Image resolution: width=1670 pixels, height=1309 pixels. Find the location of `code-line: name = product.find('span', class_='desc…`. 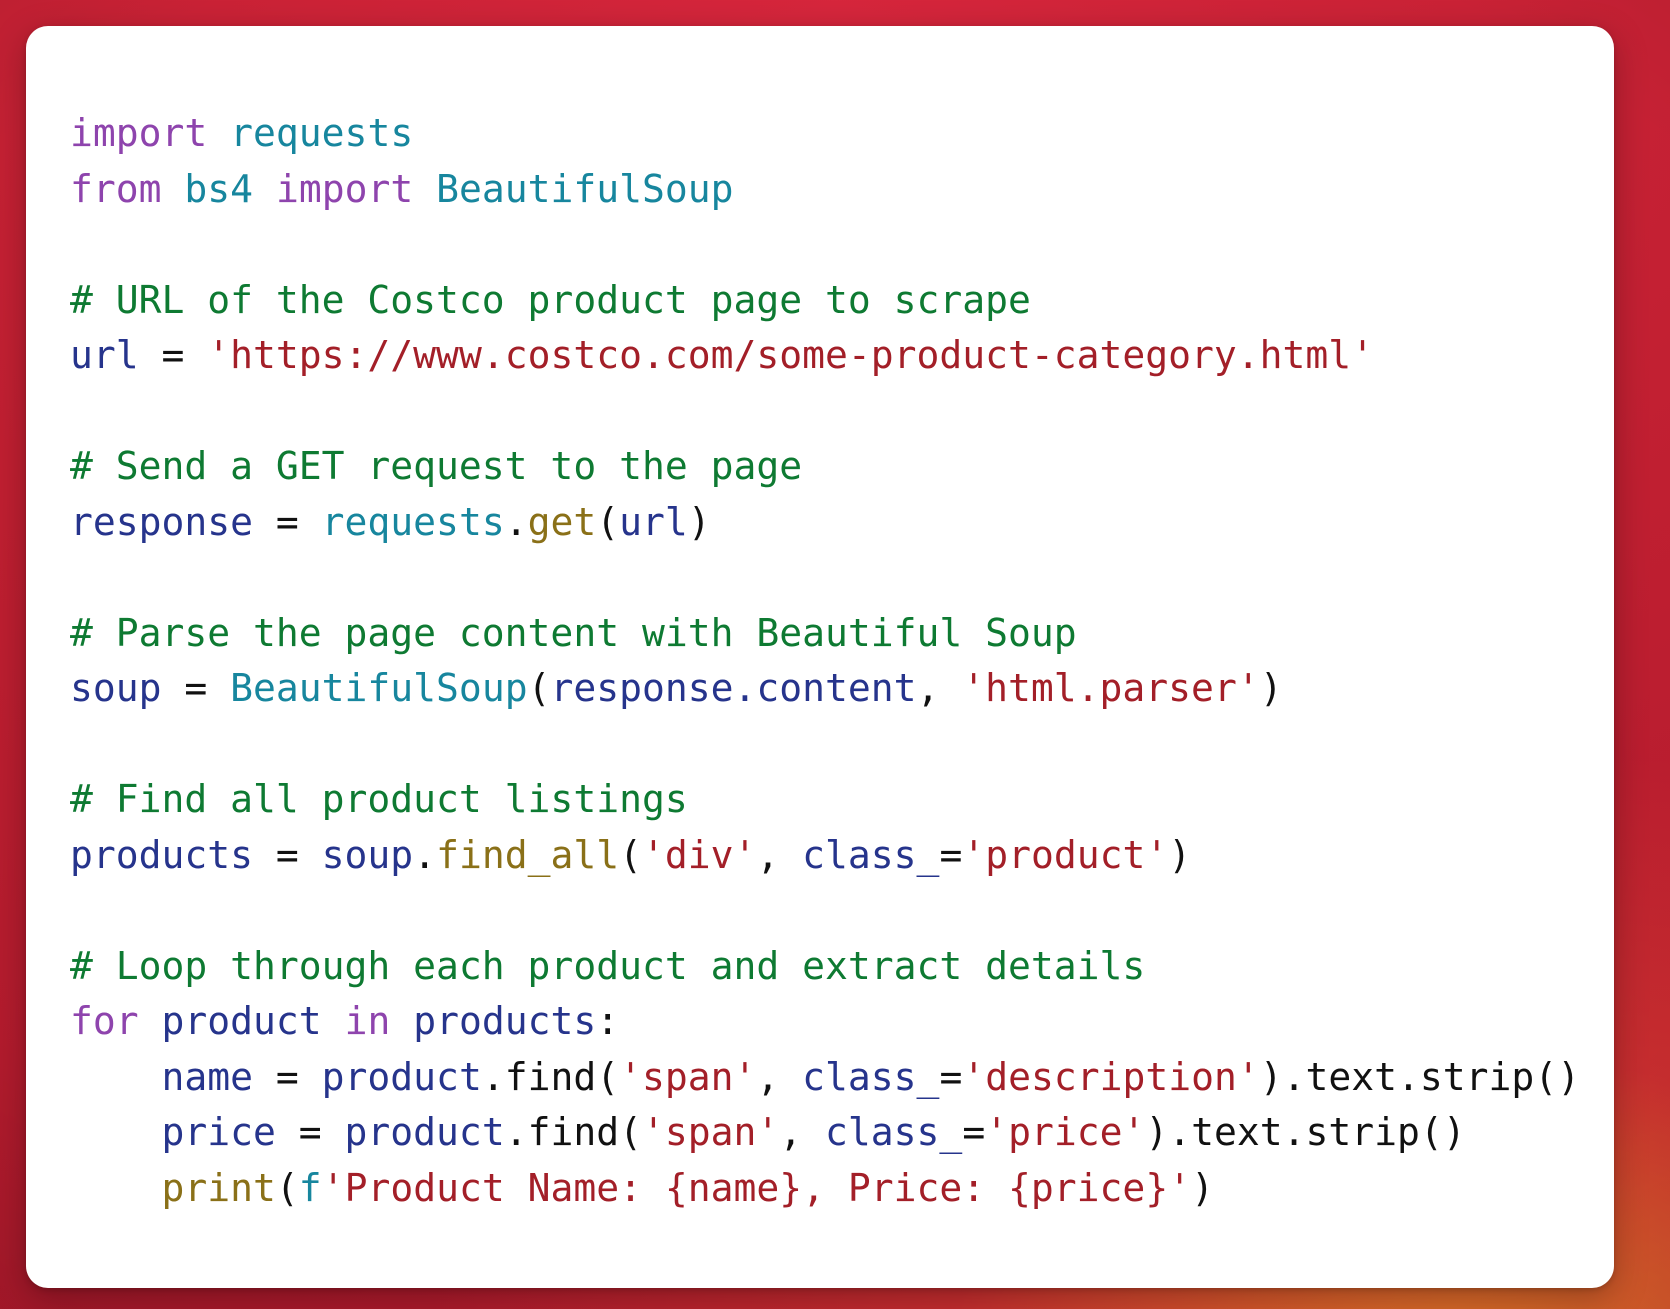

code-line: name = product.find('span', class_='desc… is located at coordinates (842, 1078).